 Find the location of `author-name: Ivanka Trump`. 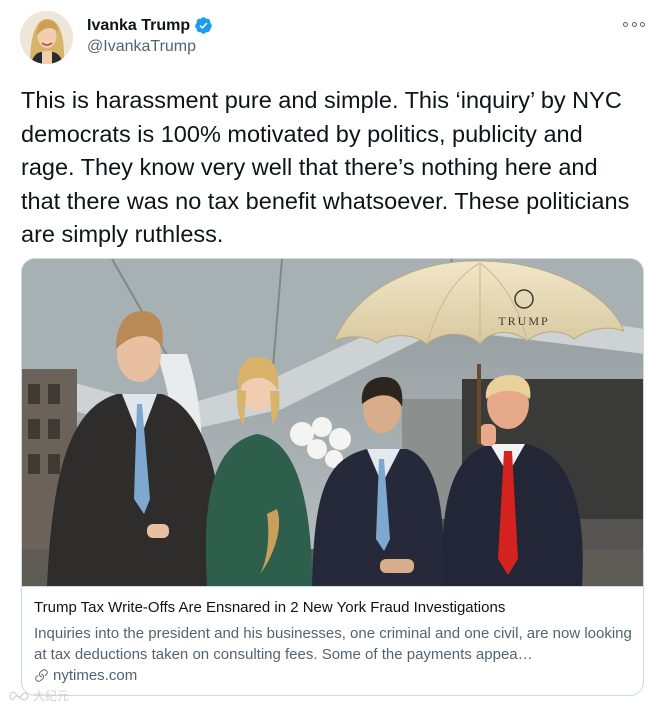

author-name: Ivanka Trump is located at coordinates (138, 26).